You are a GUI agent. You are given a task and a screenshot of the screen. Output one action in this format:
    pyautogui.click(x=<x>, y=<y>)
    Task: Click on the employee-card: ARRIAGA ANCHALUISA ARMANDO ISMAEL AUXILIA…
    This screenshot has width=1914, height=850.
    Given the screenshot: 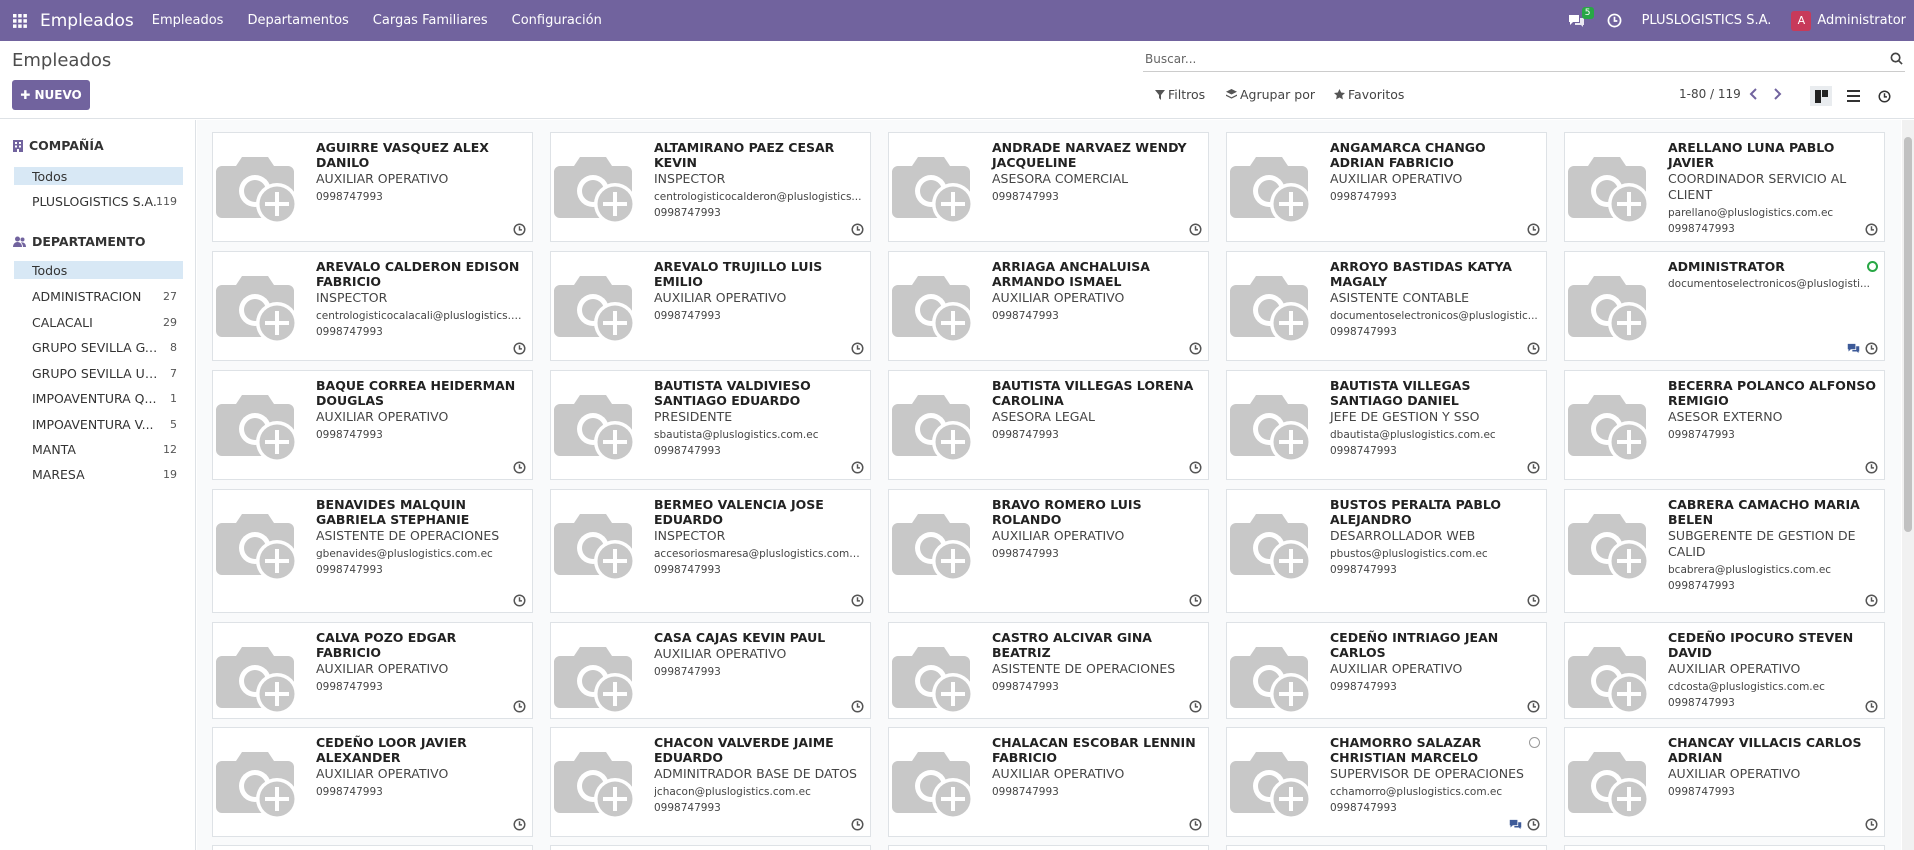 What is the action you would take?
    pyautogui.click(x=1048, y=306)
    